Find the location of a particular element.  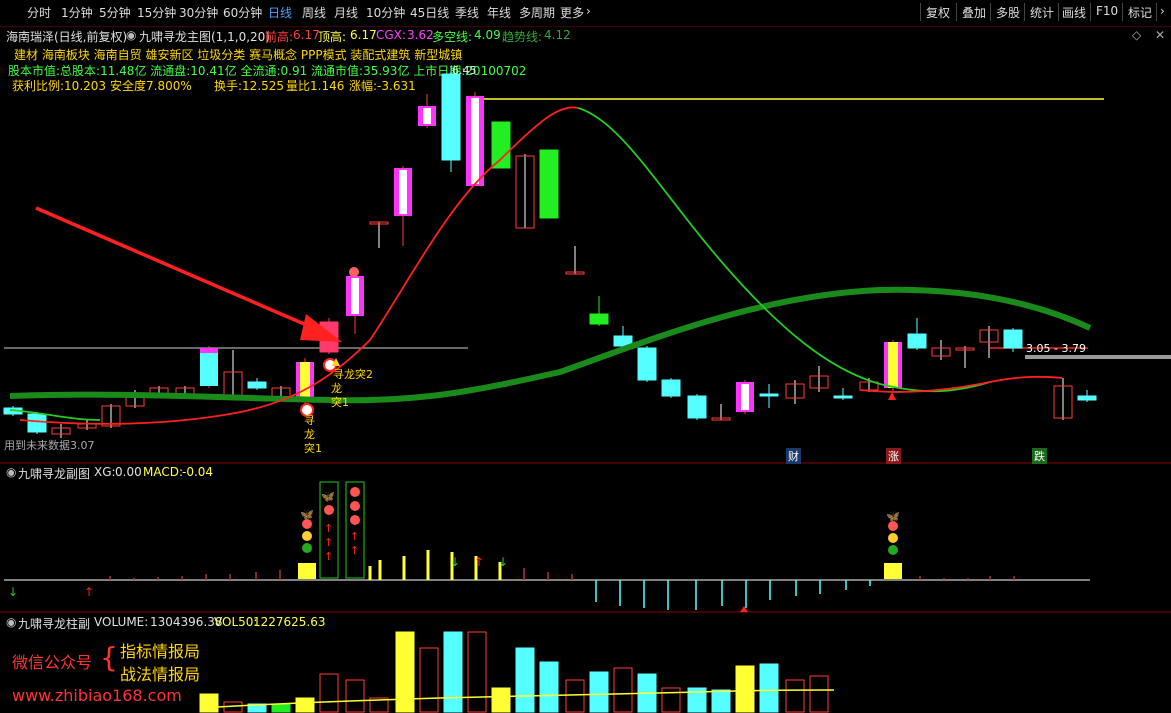

signal-stack-2: ↑ ↑ ↑ 🦋 is located at coordinates (329, 530).